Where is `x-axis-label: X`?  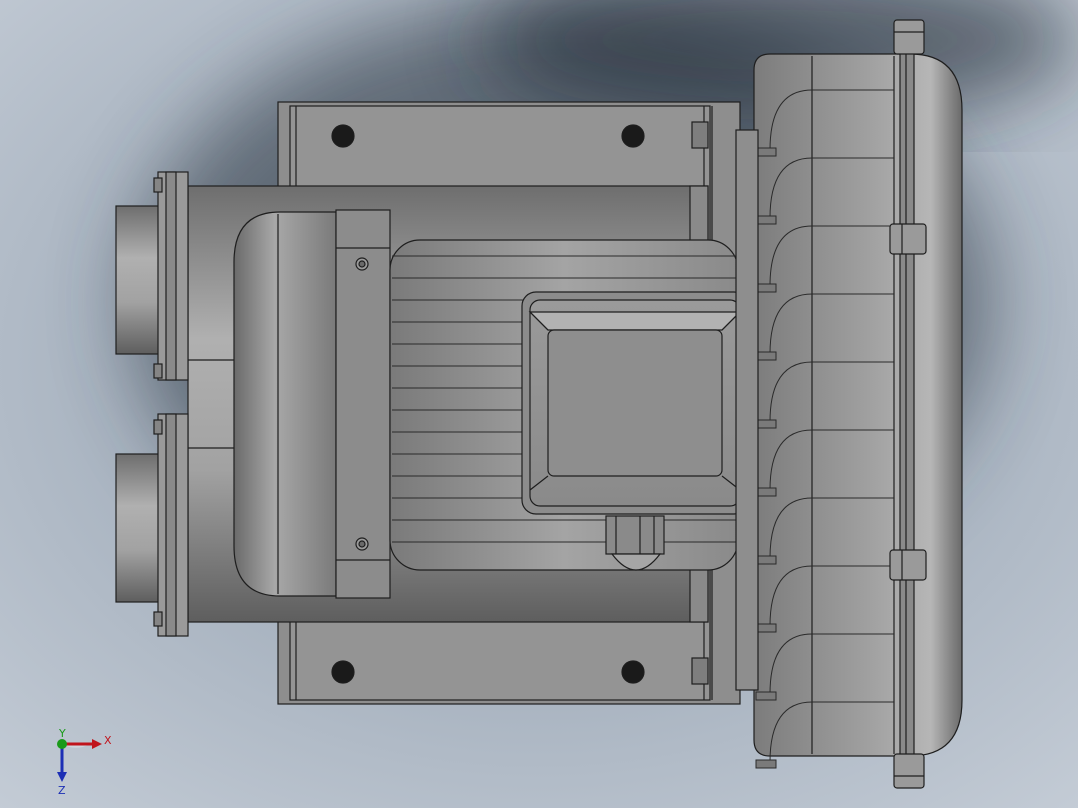
x-axis-label: X is located at coordinates (108, 740).